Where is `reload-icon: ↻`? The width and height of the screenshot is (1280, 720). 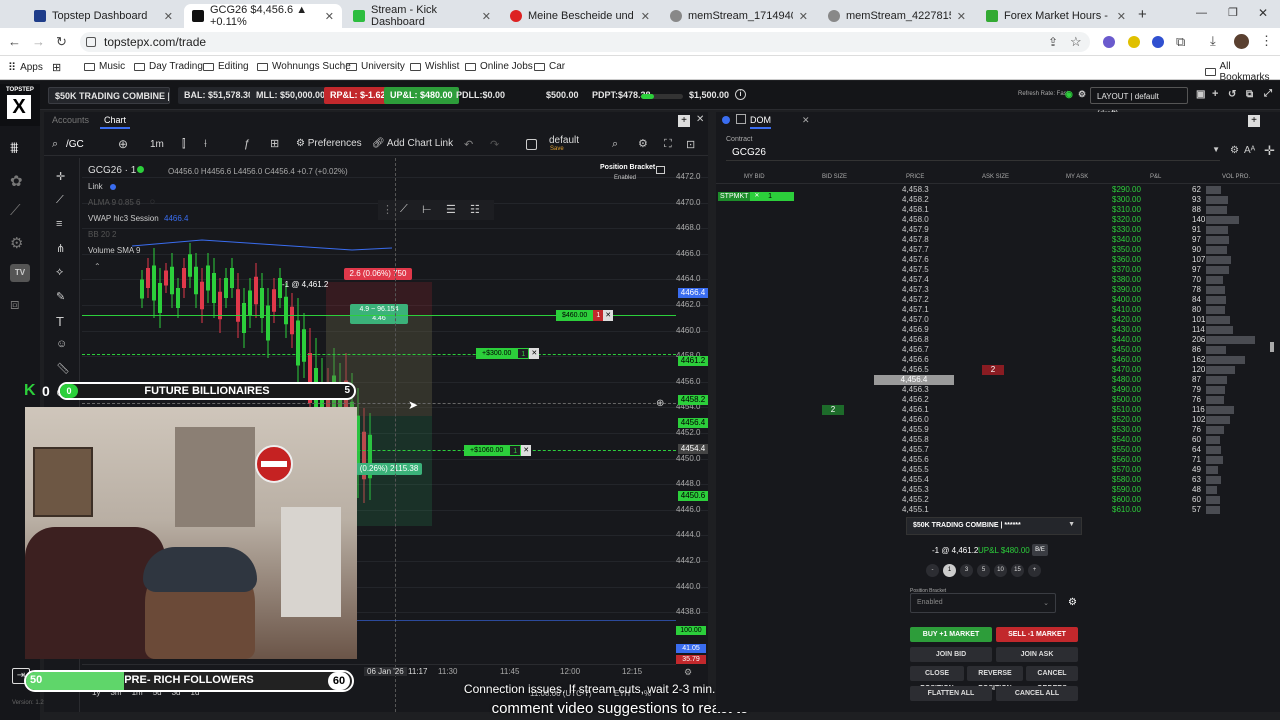
reload-icon: ↻ is located at coordinates (61, 42).